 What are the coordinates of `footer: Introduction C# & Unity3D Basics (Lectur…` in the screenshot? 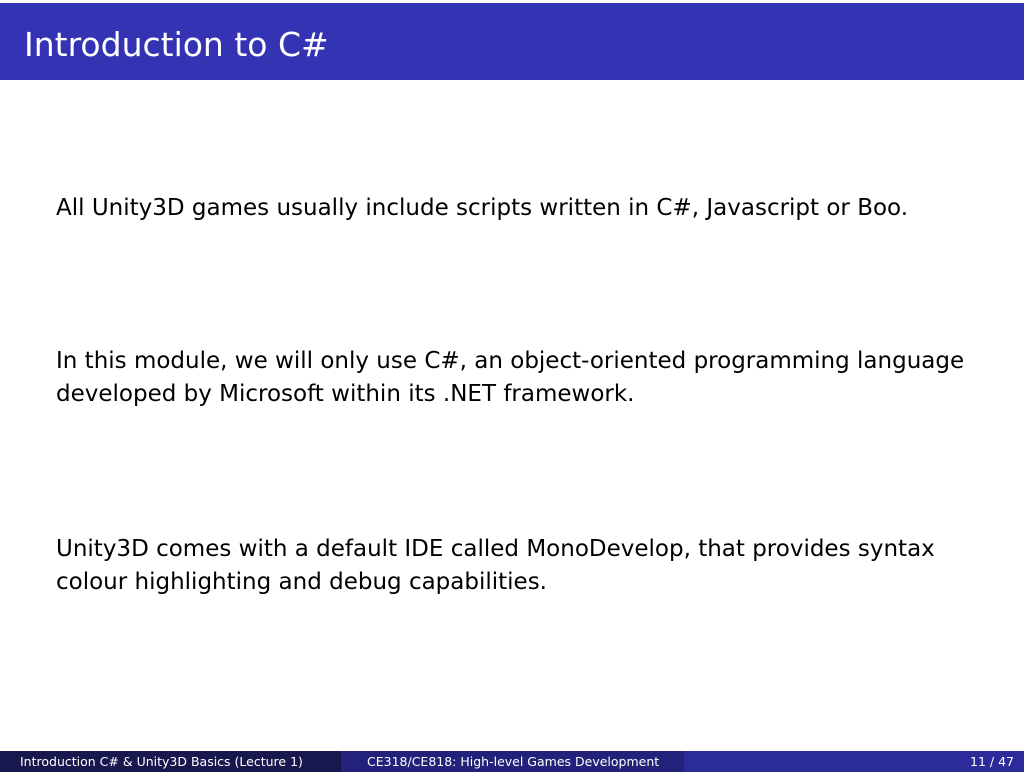 It's located at (512, 761).